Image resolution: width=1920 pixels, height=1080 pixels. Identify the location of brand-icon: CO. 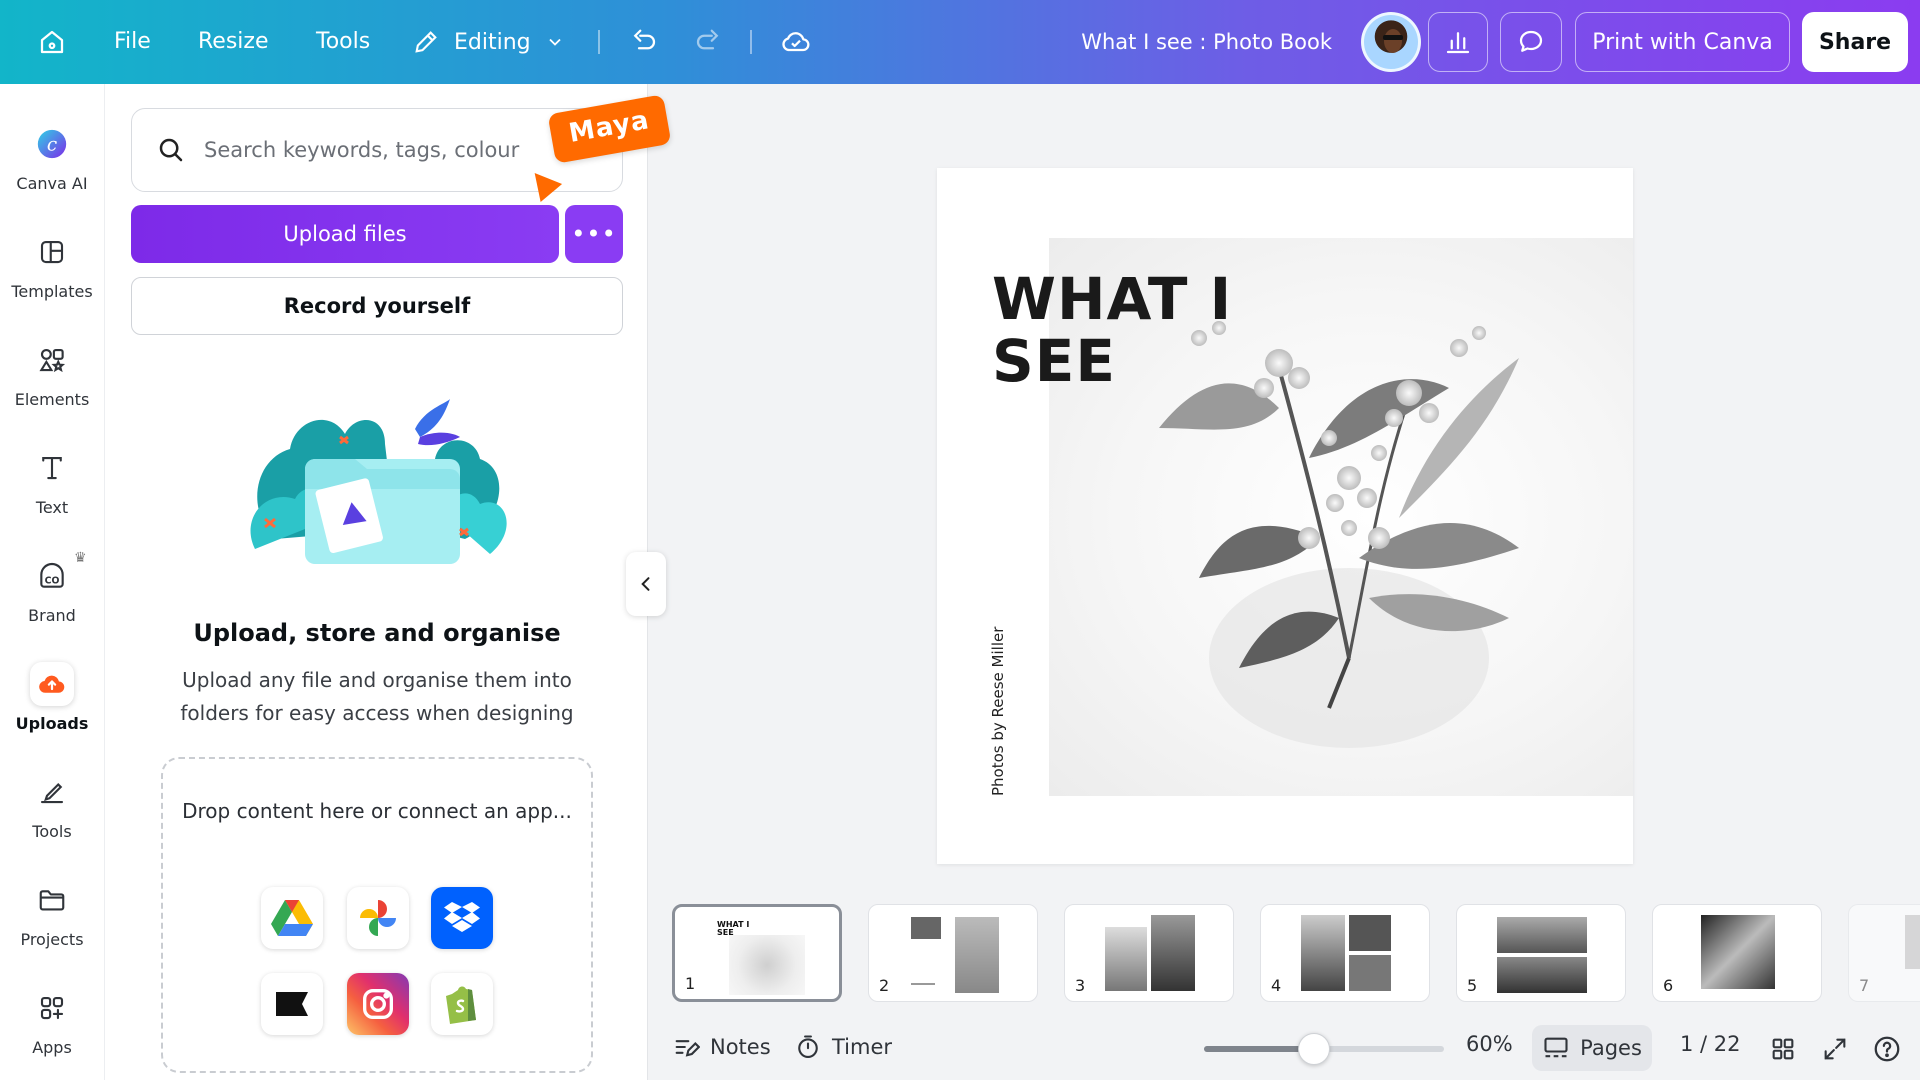
(52, 576).